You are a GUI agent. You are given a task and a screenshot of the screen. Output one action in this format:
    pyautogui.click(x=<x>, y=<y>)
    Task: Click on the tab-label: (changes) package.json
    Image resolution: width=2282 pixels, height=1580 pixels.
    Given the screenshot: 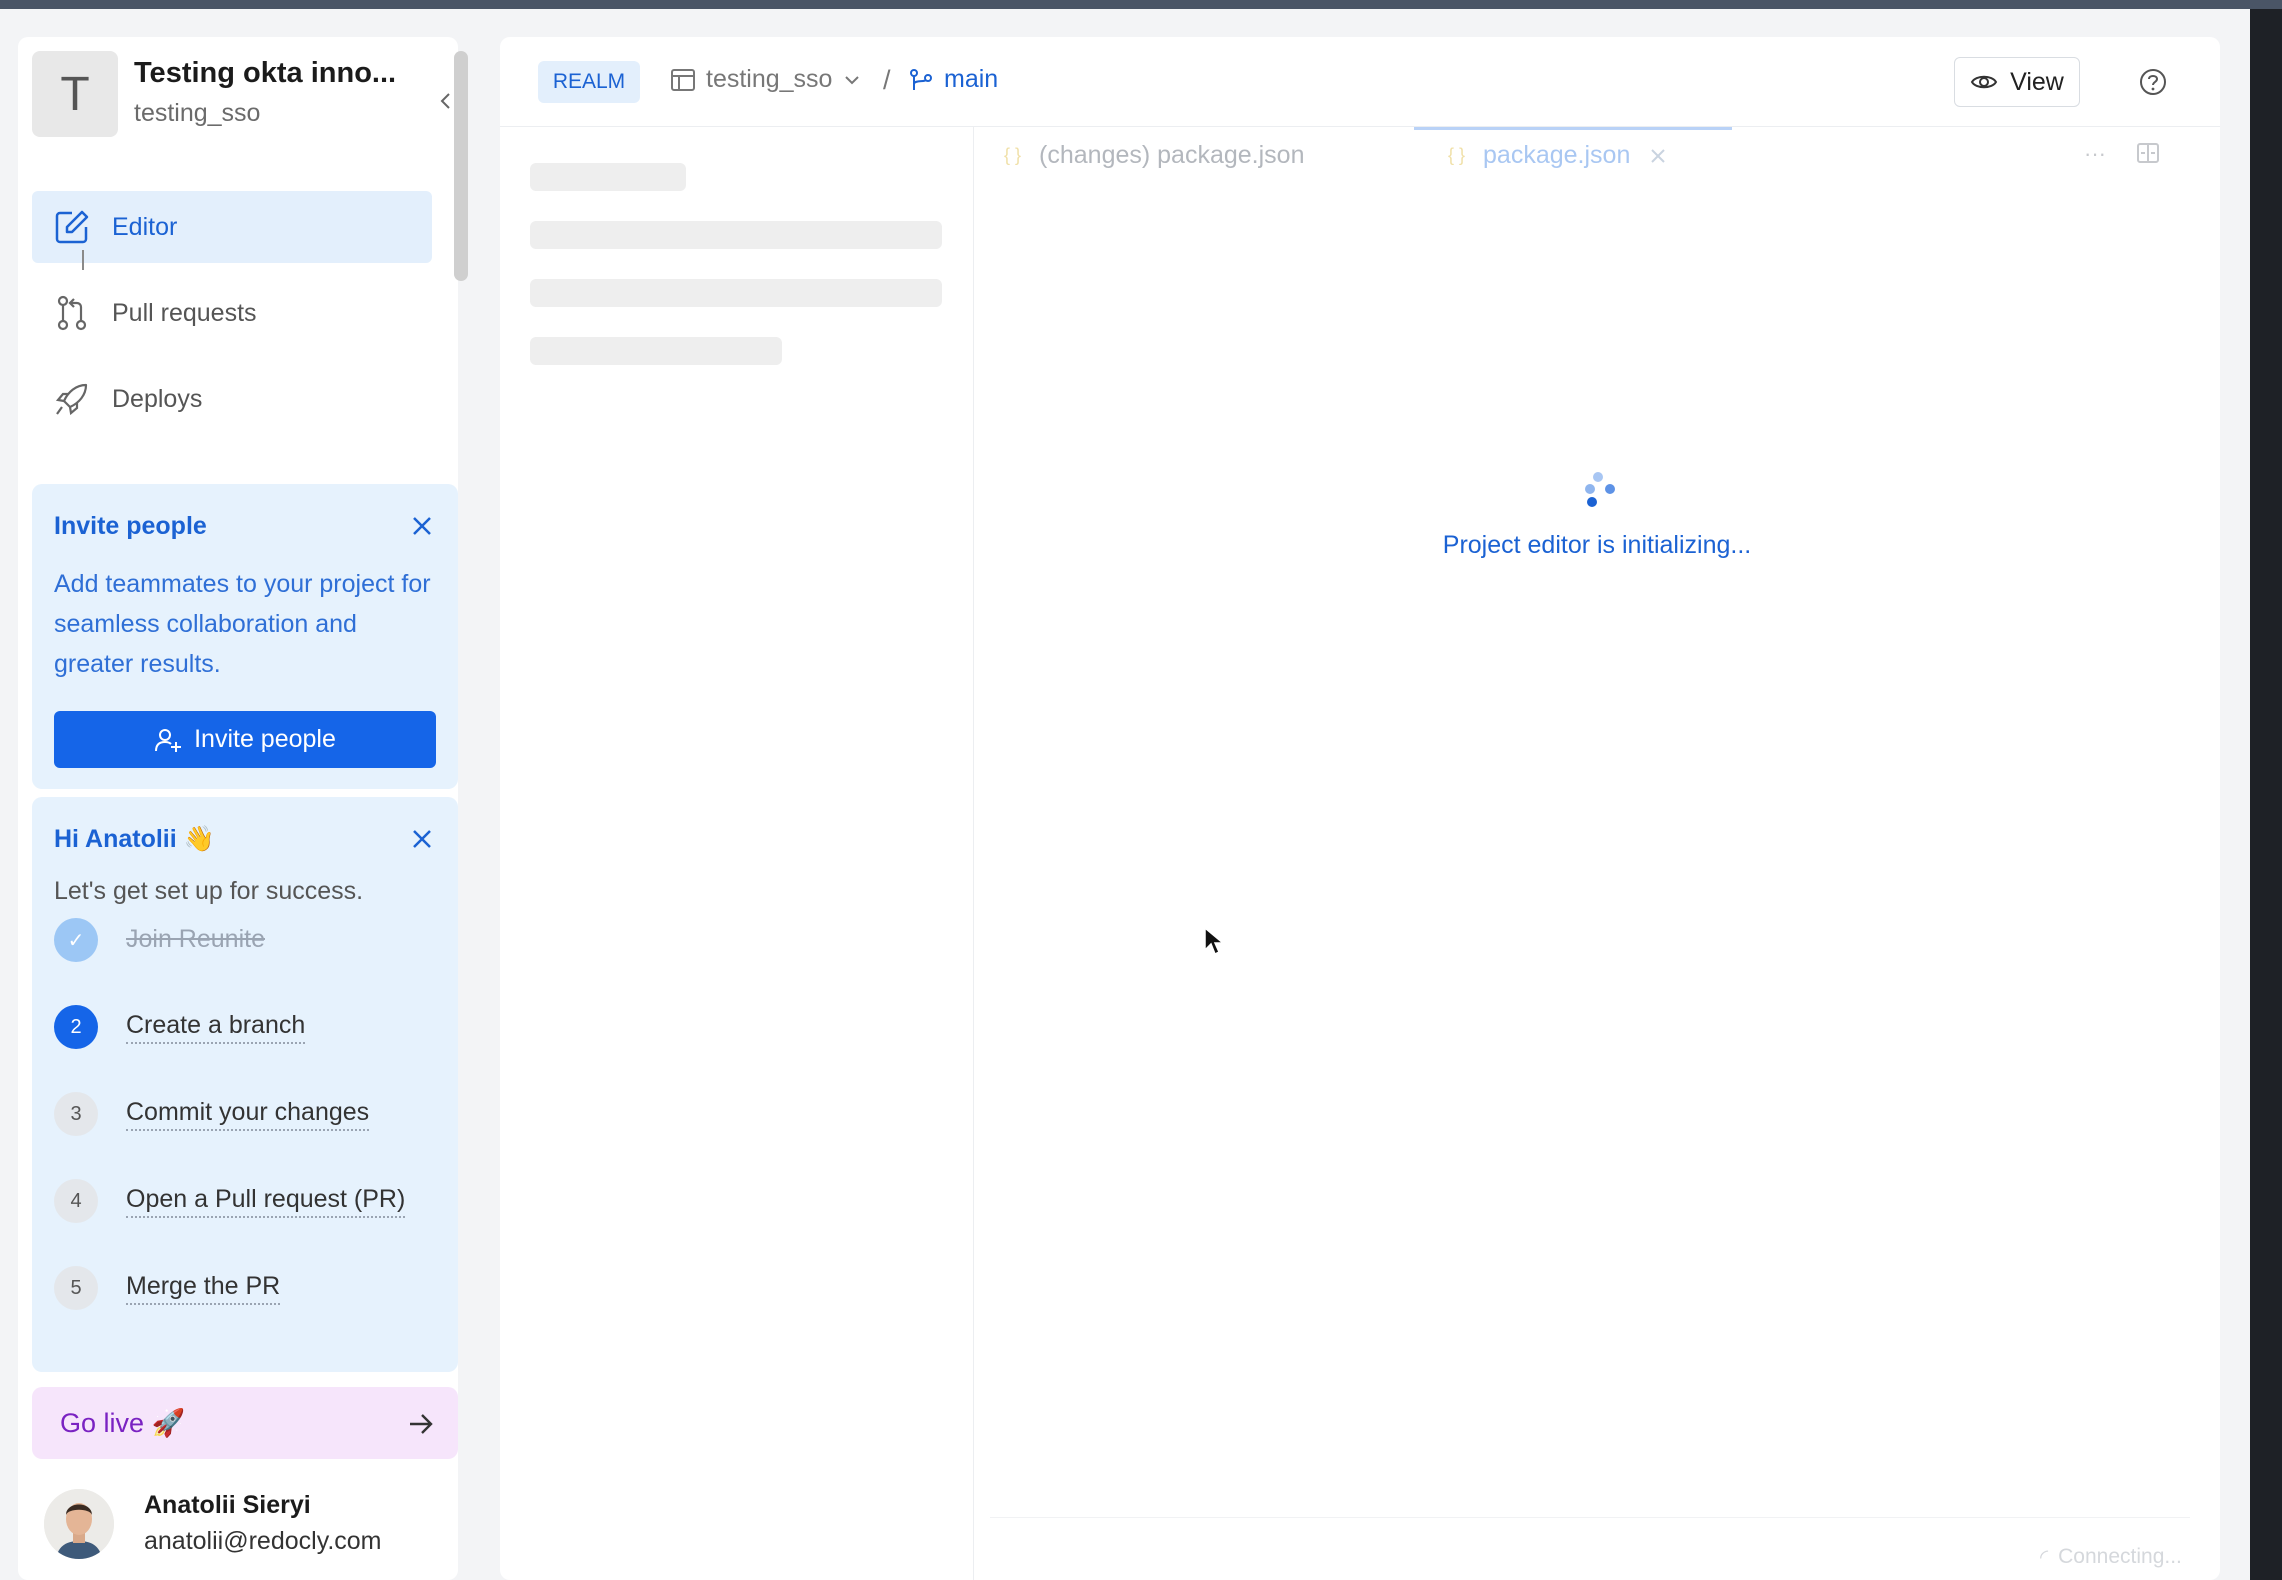 What is the action you would take?
    pyautogui.click(x=1172, y=155)
    